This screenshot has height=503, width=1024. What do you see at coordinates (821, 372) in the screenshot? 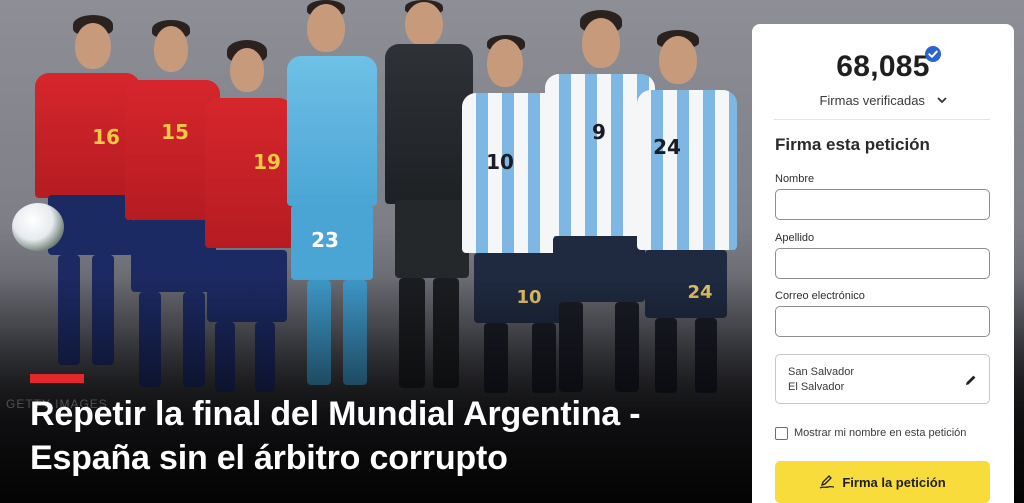
I see `location-city: San Salvador` at bounding box center [821, 372].